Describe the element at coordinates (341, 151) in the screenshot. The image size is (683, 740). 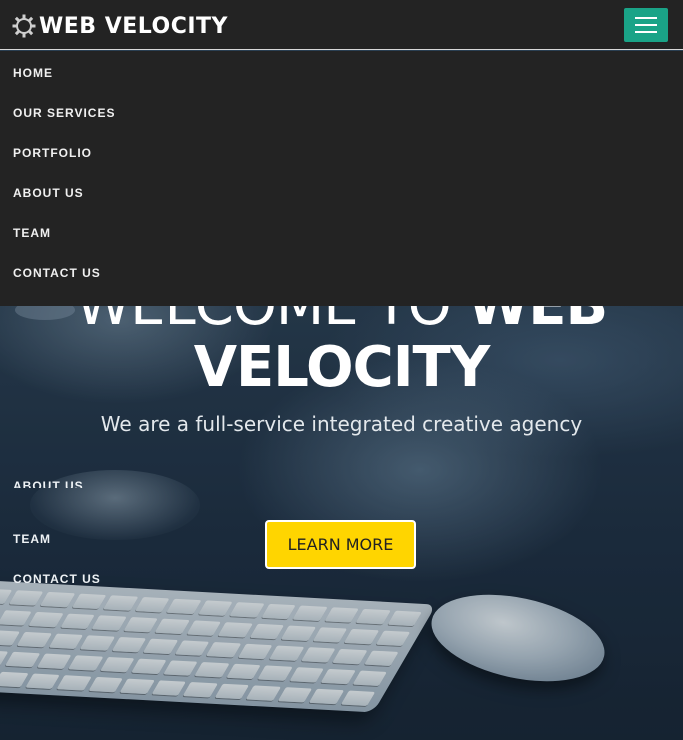
I see `nav-item: PORTFOLIO` at that location.